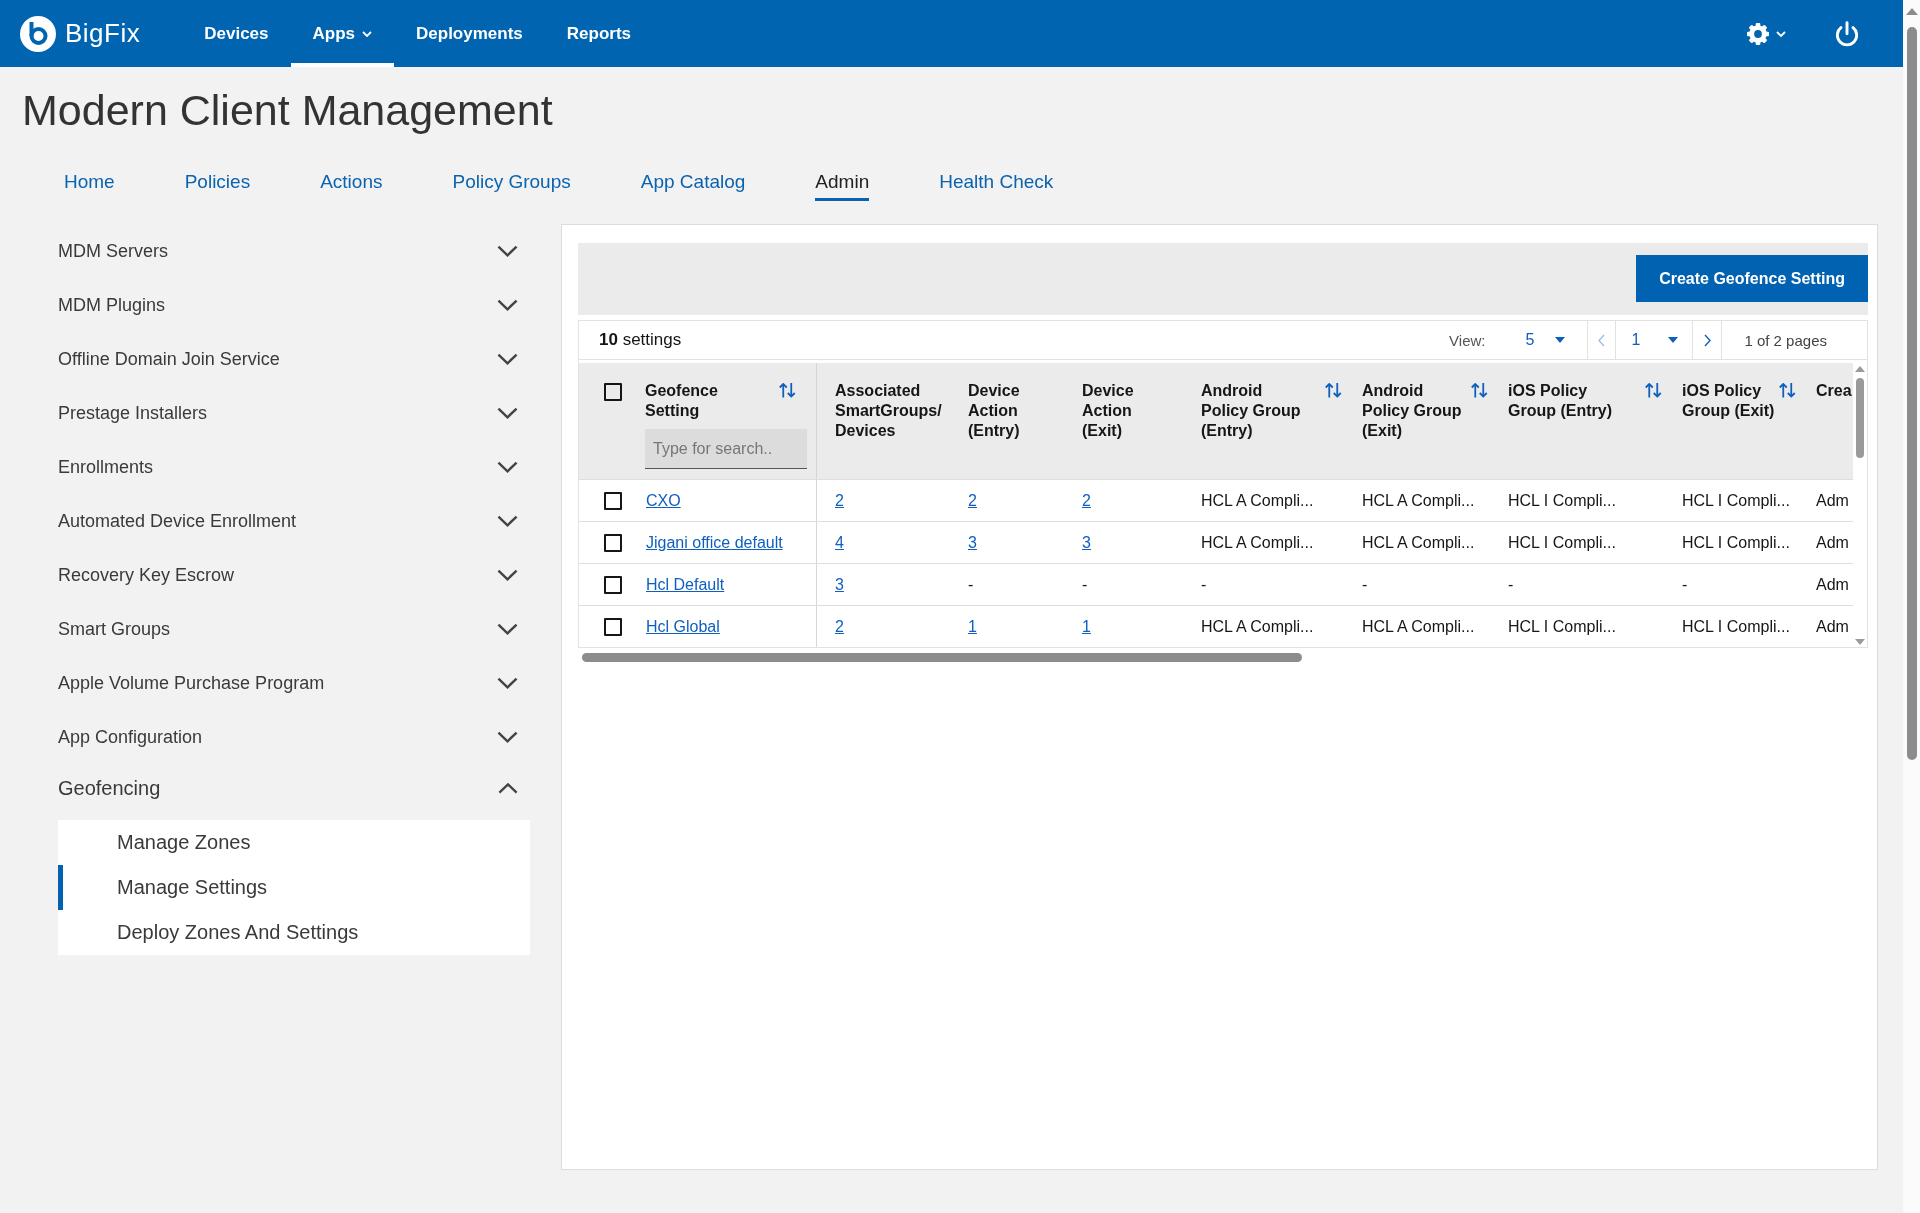  Describe the element at coordinates (294, 359) in the screenshot. I see `sidebar-item: Offline Domain Join Service` at that location.